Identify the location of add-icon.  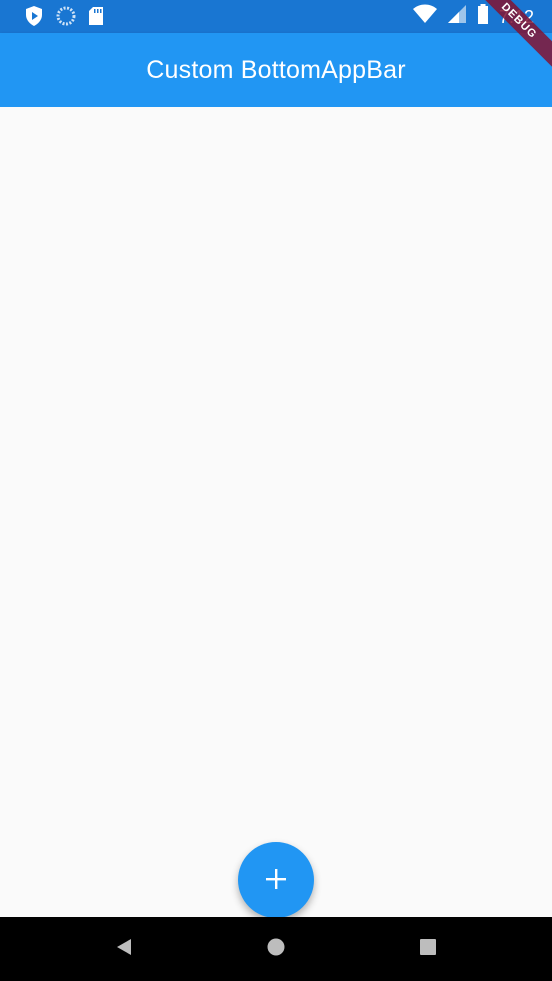
(276, 880).